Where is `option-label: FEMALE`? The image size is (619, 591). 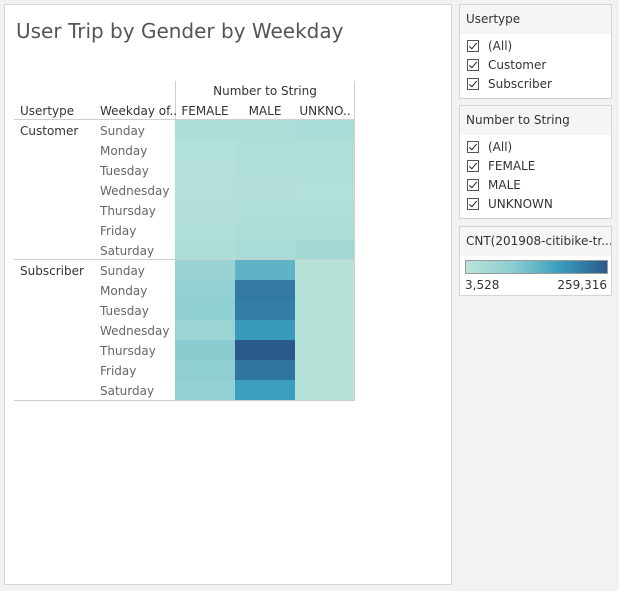 option-label: FEMALE is located at coordinates (512, 166).